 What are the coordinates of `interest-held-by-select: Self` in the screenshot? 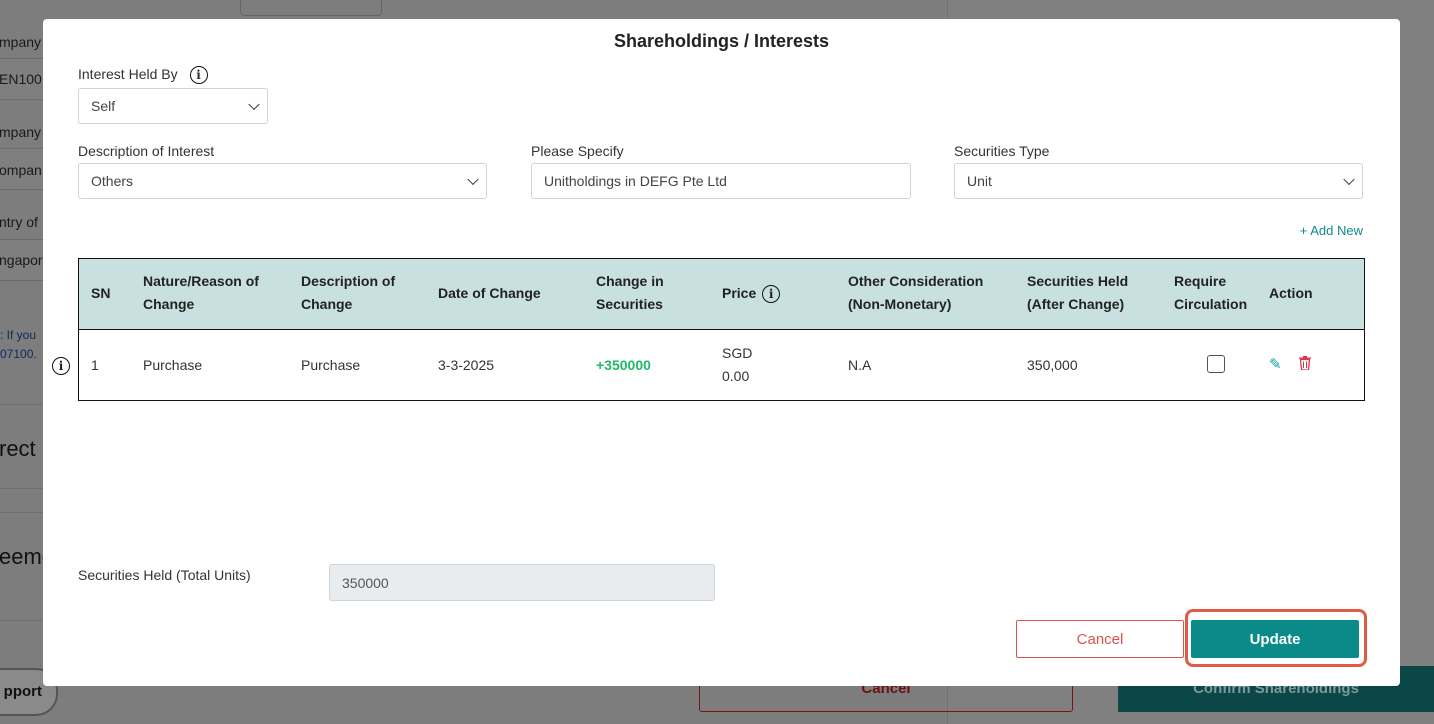 It's located at (173, 106).